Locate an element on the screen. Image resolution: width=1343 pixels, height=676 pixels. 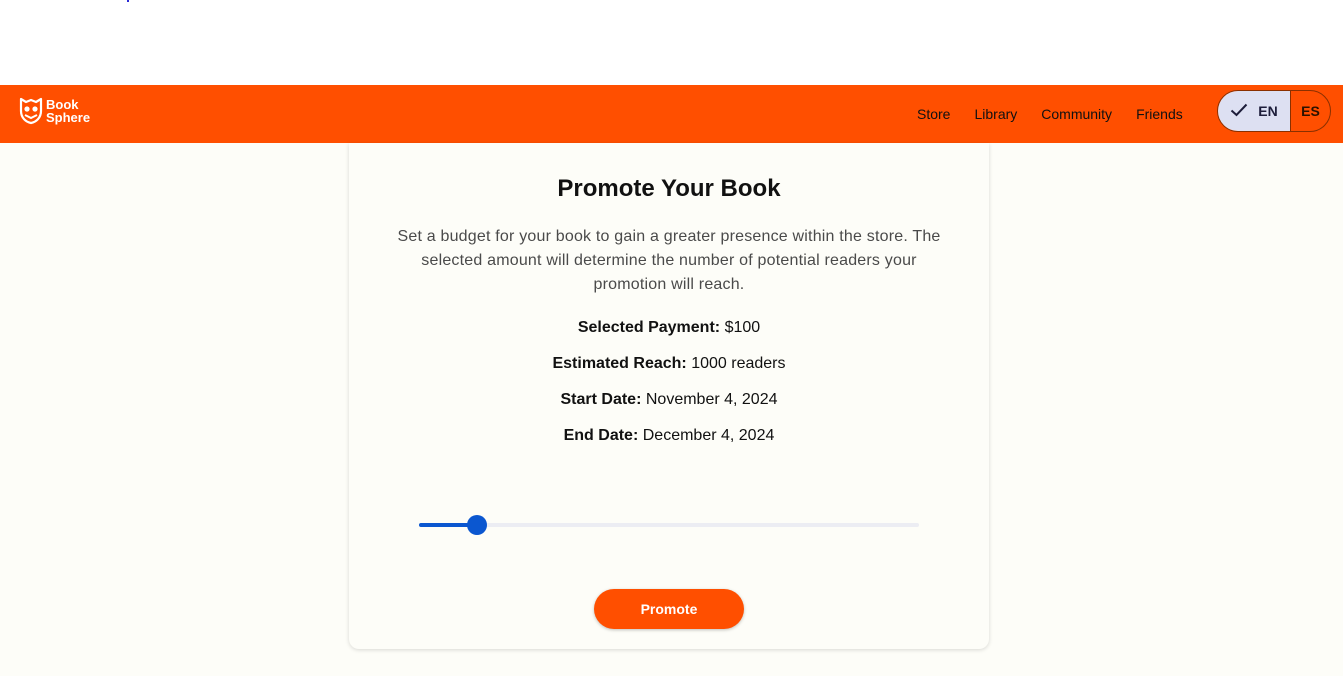
nav-link-friends: Friends is located at coordinates (1159, 114).